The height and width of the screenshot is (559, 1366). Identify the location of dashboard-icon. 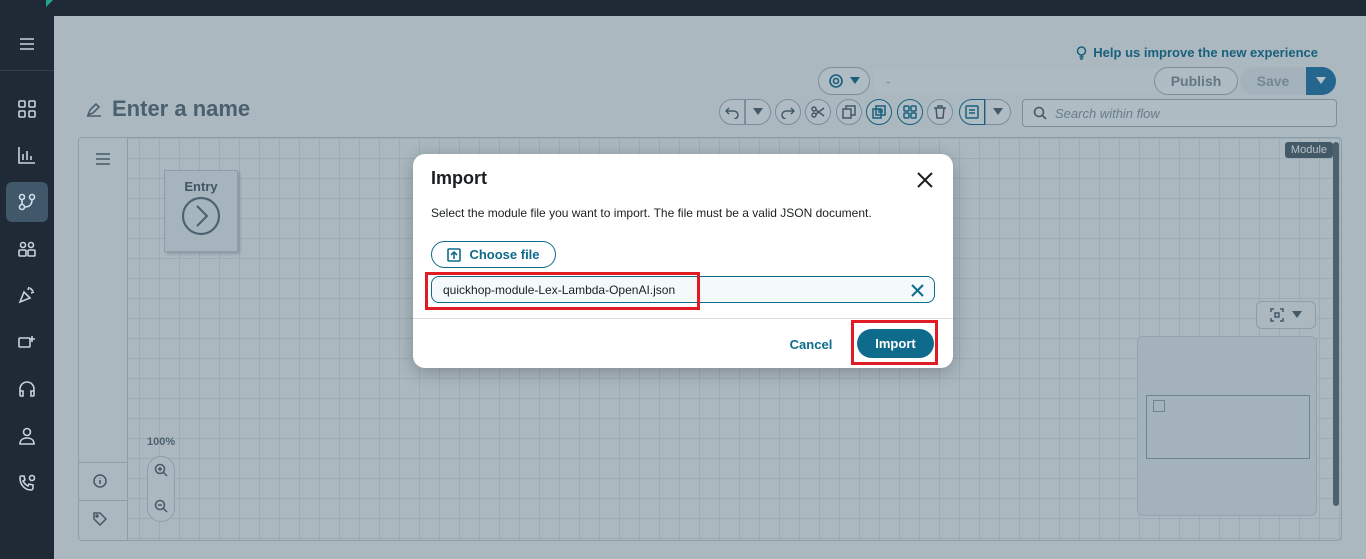
(27, 109).